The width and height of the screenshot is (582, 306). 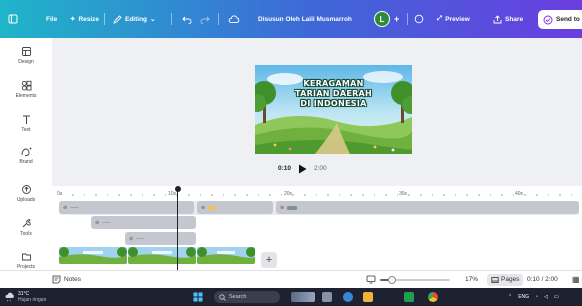 What do you see at coordinates (247, 297) in the screenshot?
I see `taskbar-search: Search` at bounding box center [247, 297].